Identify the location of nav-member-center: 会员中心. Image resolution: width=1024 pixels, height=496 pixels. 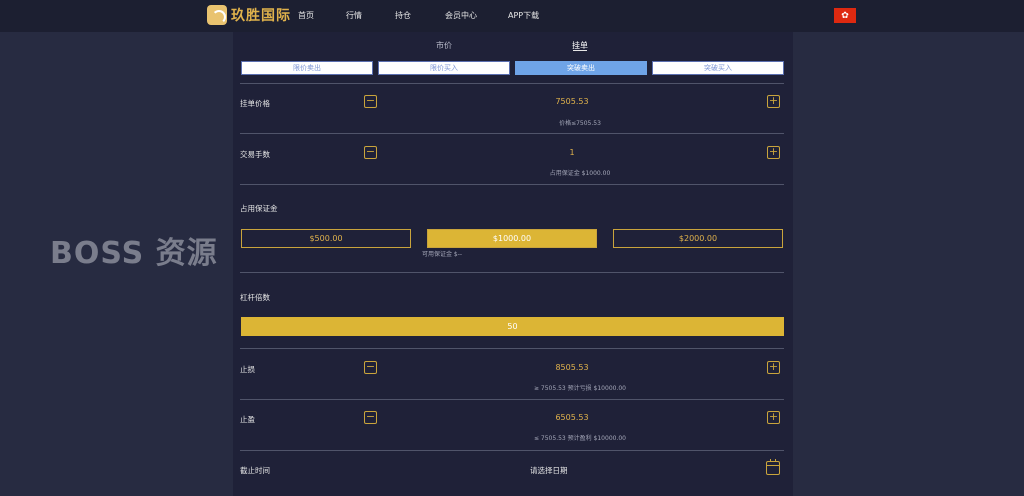
(461, 15).